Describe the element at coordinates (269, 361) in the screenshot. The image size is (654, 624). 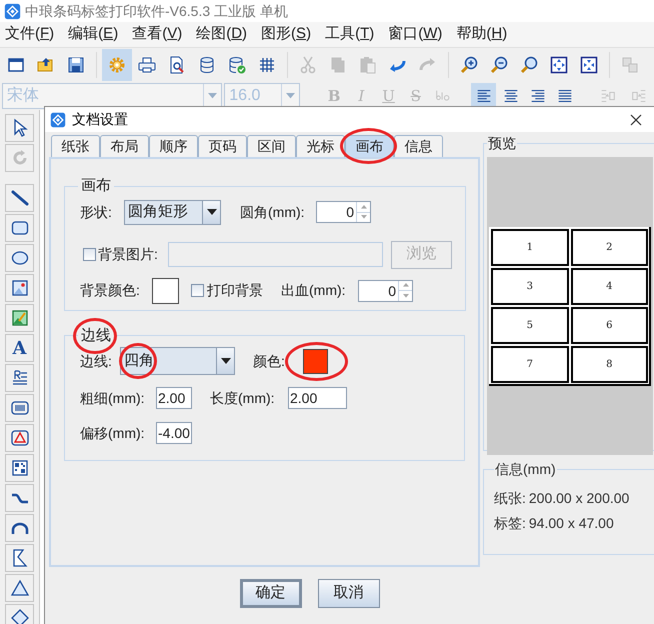
I see `field-label: 颜色:` at that location.